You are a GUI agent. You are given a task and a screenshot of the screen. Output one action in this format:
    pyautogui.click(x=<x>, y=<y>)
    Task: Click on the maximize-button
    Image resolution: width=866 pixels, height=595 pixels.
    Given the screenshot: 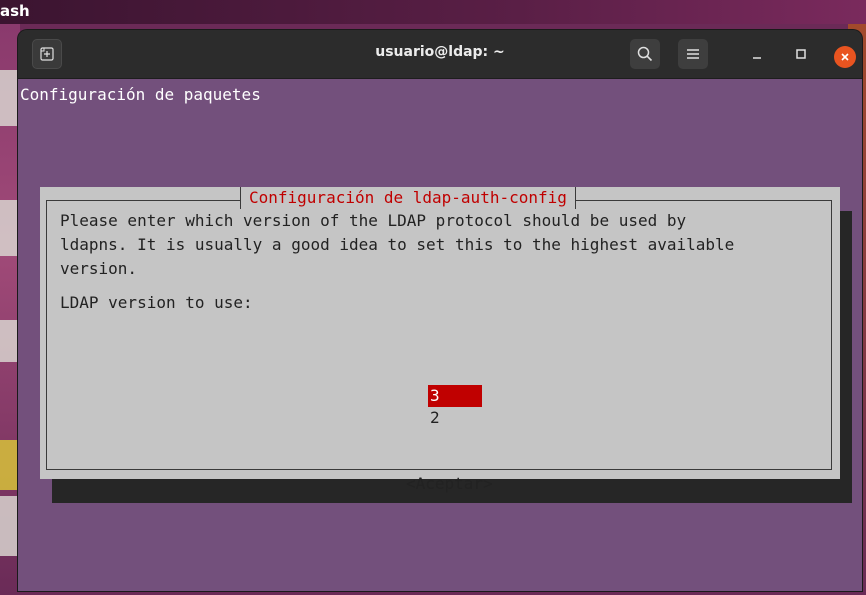 What is the action you would take?
    pyautogui.click(x=801, y=54)
    